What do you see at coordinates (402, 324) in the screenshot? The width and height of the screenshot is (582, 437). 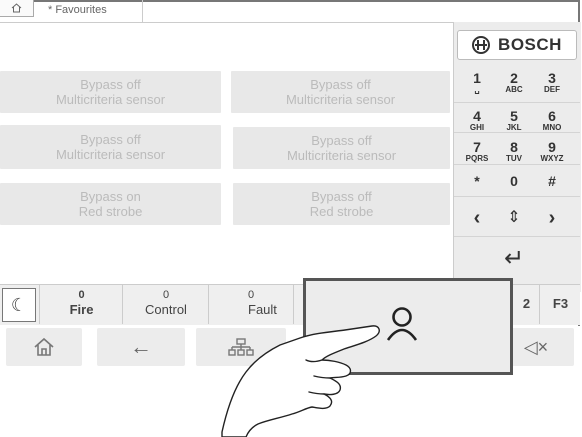 I see `user-icon` at bounding box center [402, 324].